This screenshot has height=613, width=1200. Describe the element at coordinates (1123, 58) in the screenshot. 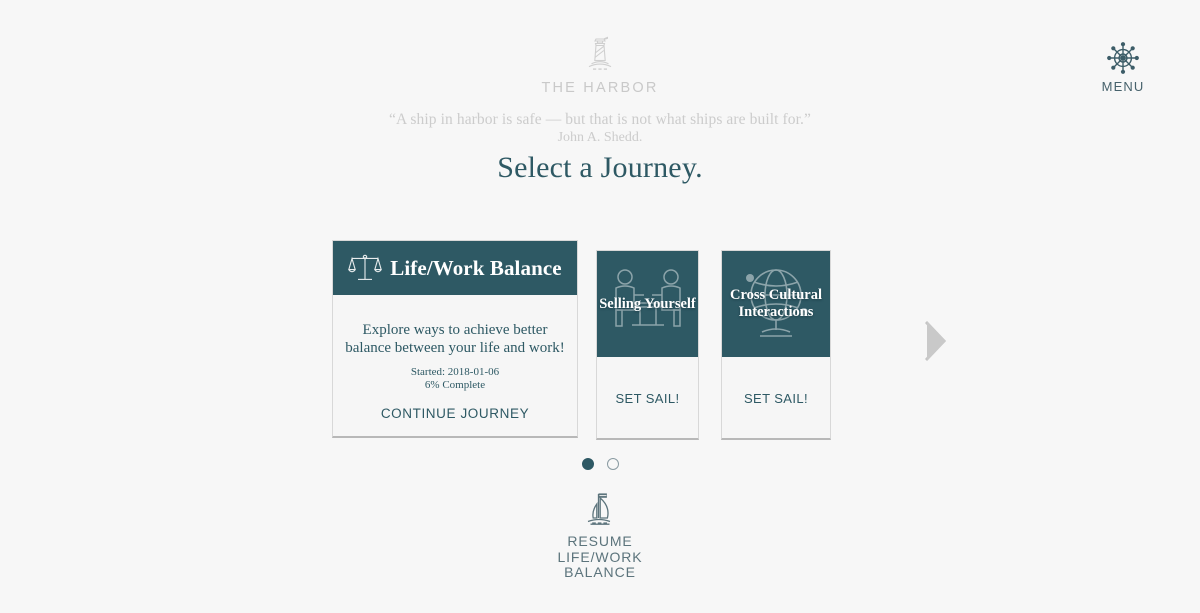

I see `ships-wheel-icon` at that location.